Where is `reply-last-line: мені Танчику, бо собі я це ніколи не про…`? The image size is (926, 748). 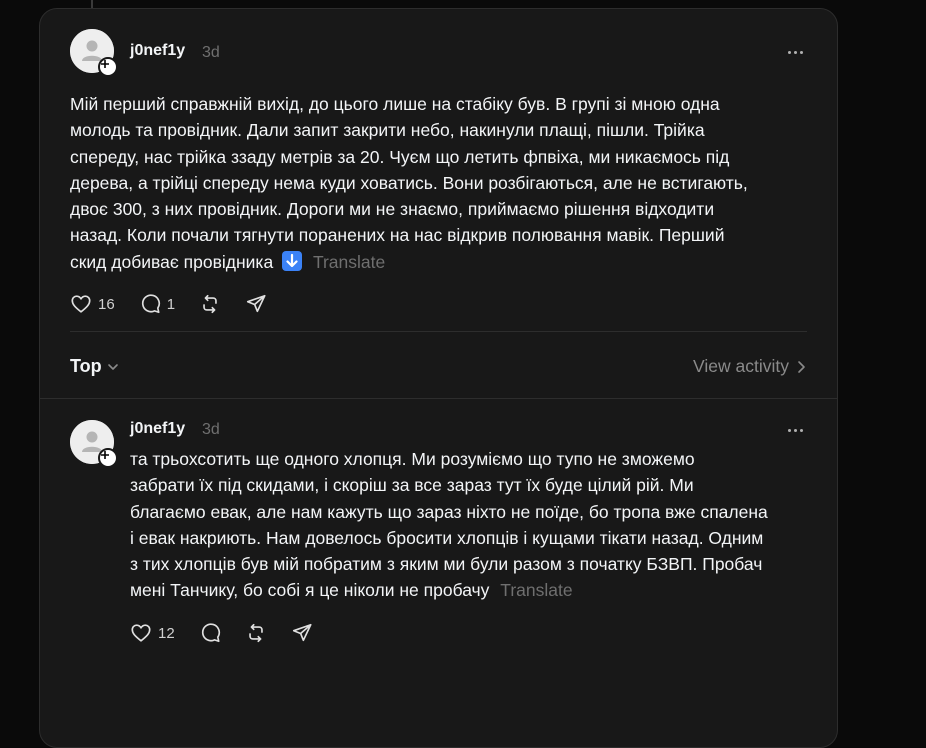 reply-last-line: мені Танчику, бо собі я це ніколи не про… is located at coordinates (480, 590).